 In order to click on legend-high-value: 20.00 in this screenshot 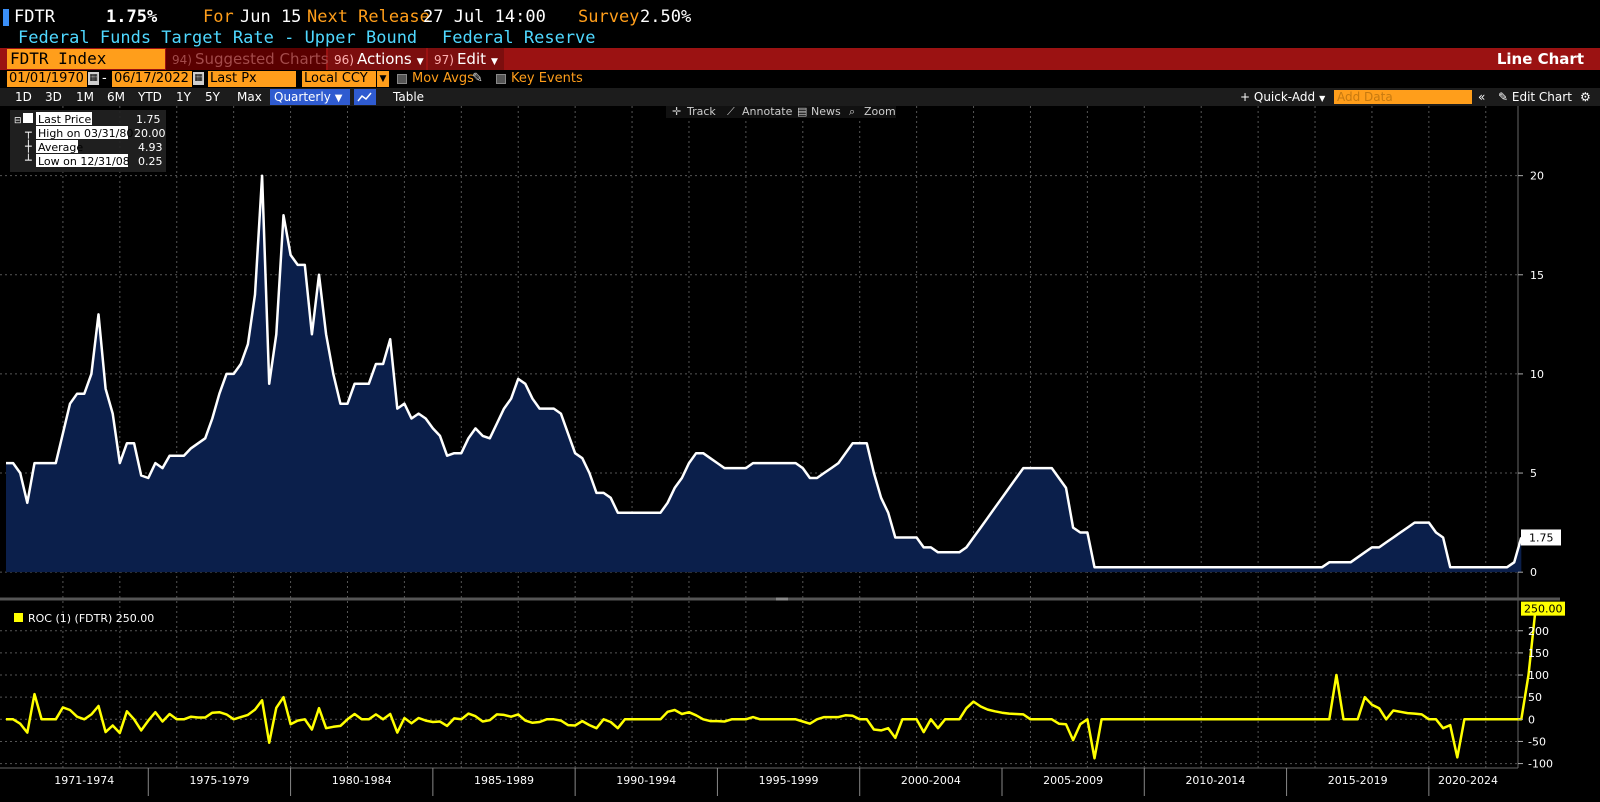, I will do `click(150, 133)`.